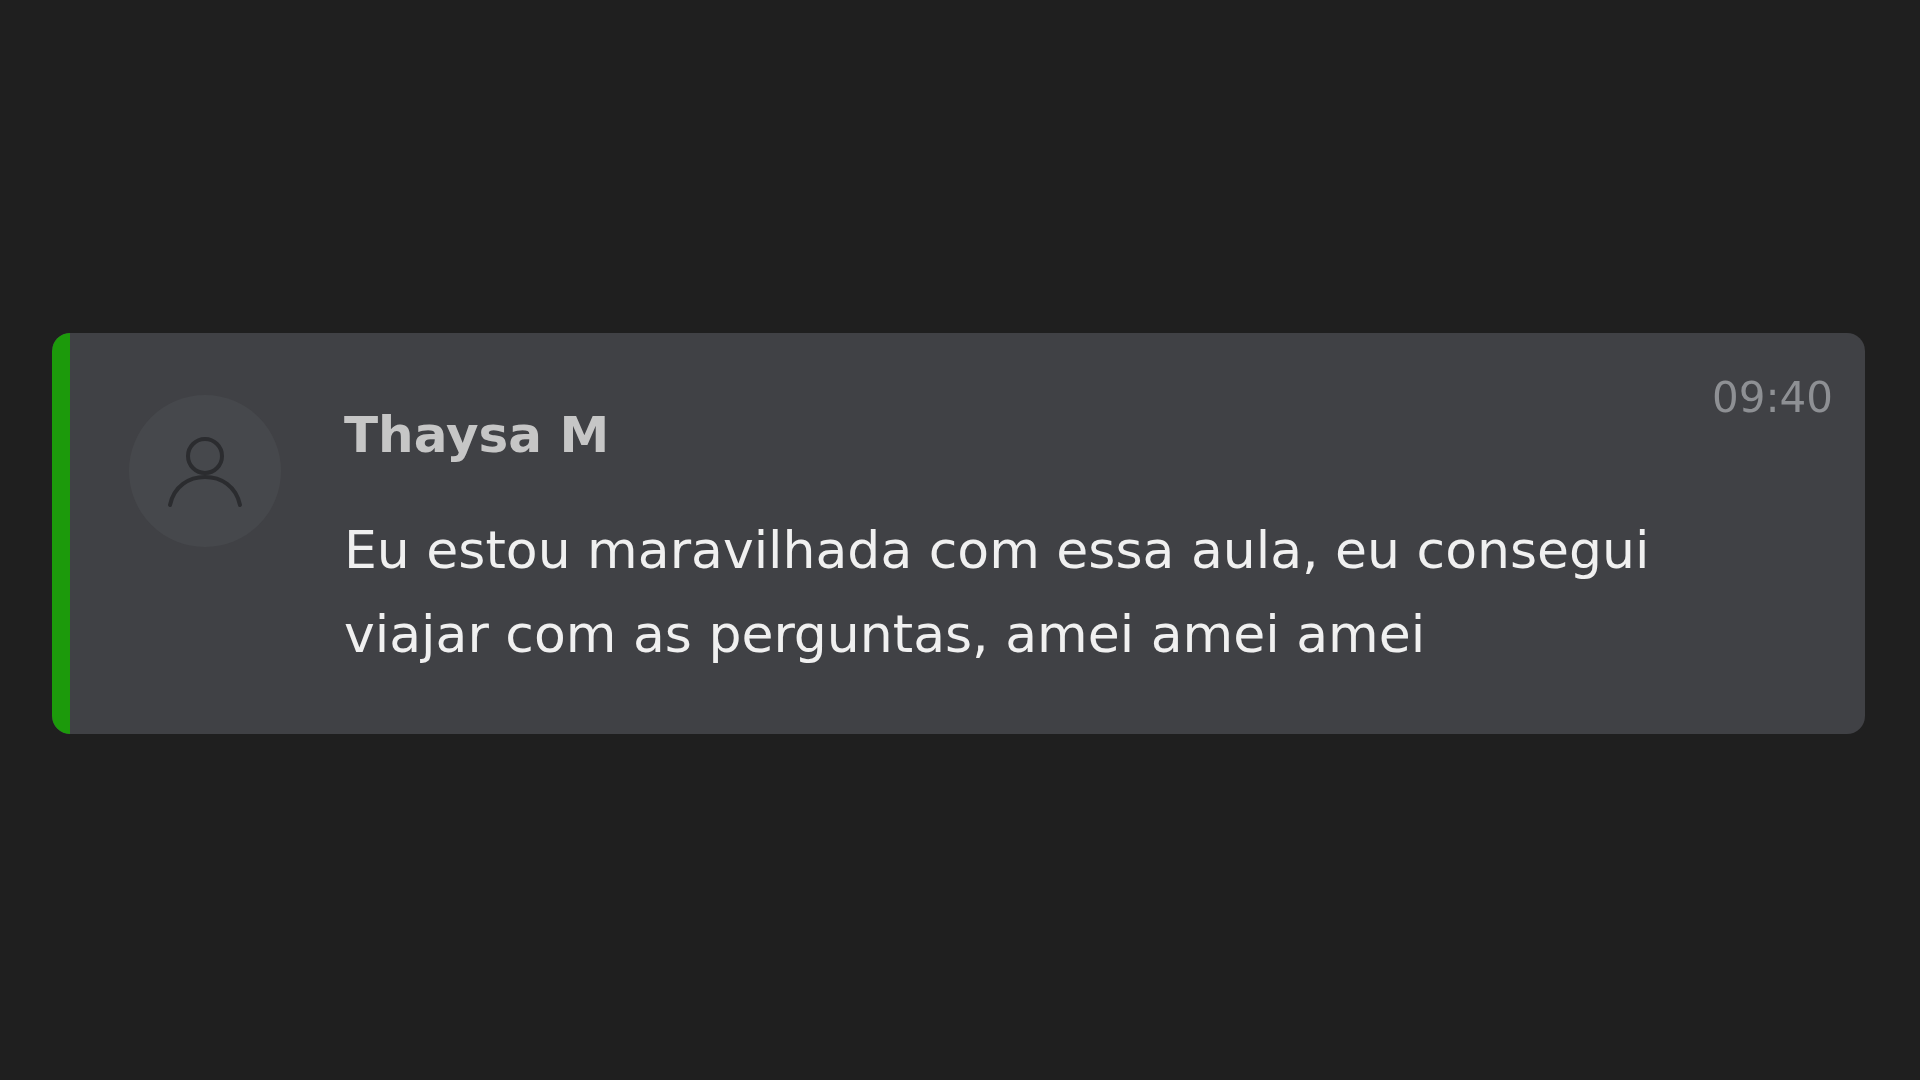 This screenshot has width=1920, height=1080. What do you see at coordinates (477, 435) in the screenshot?
I see `author-name: Thaysa M` at bounding box center [477, 435].